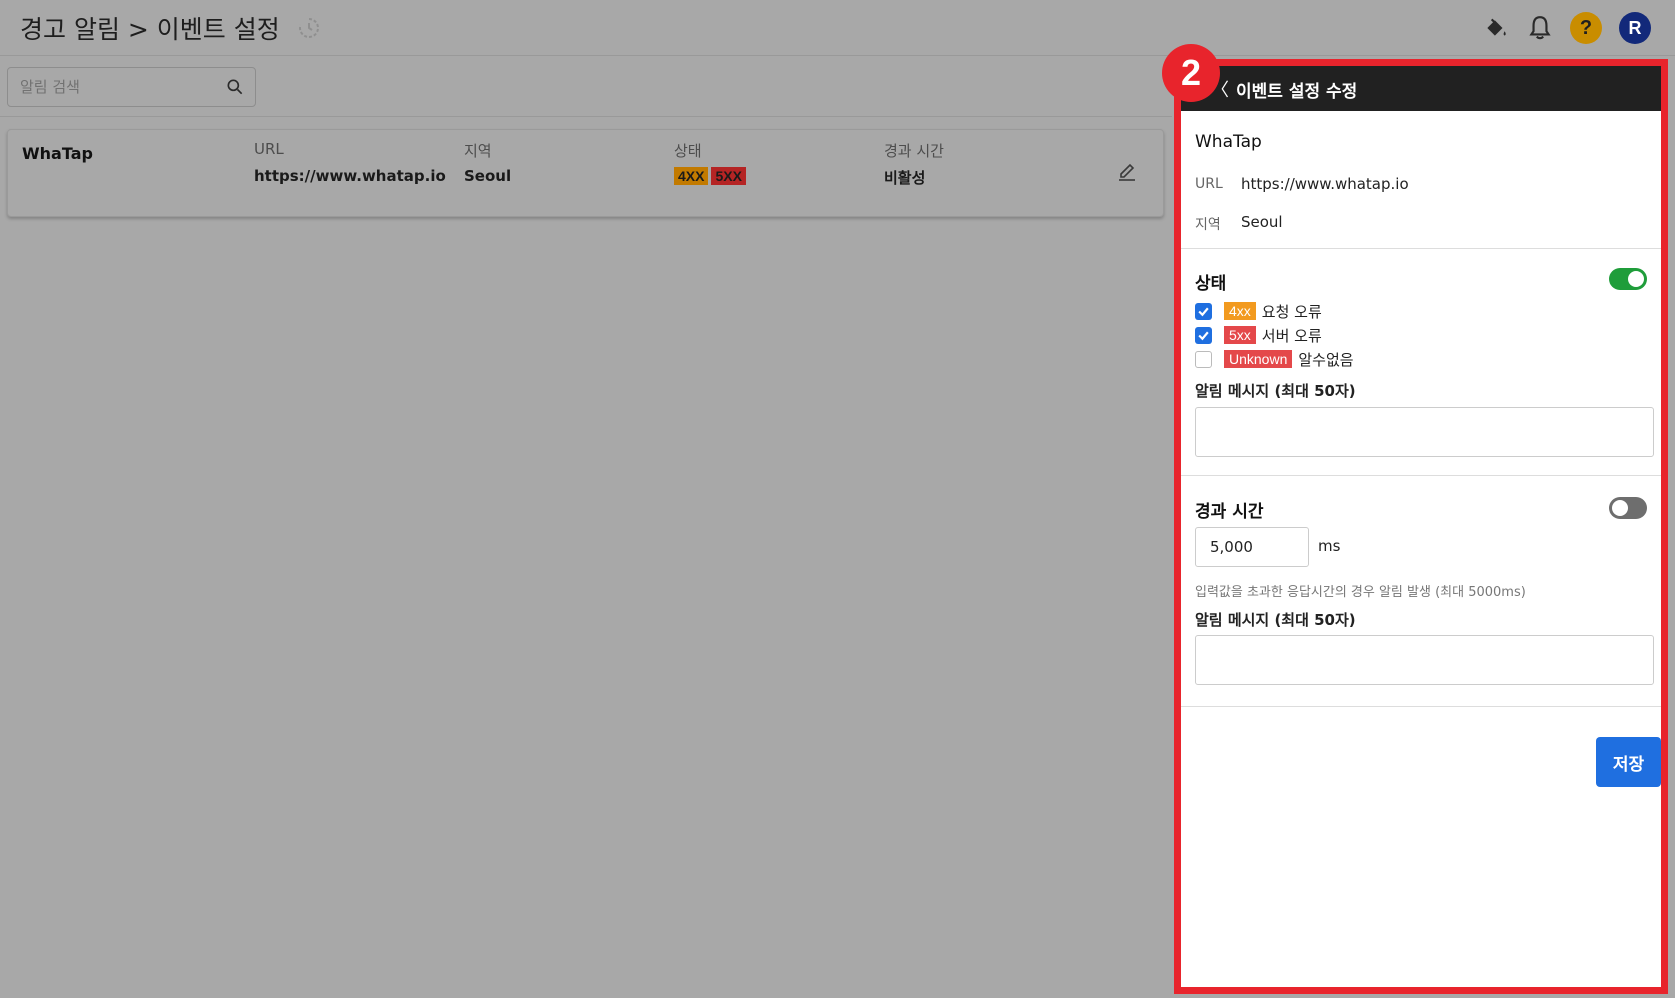  Describe the element at coordinates (1424, 660) in the screenshot. I see `elapsed-message-input` at that location.